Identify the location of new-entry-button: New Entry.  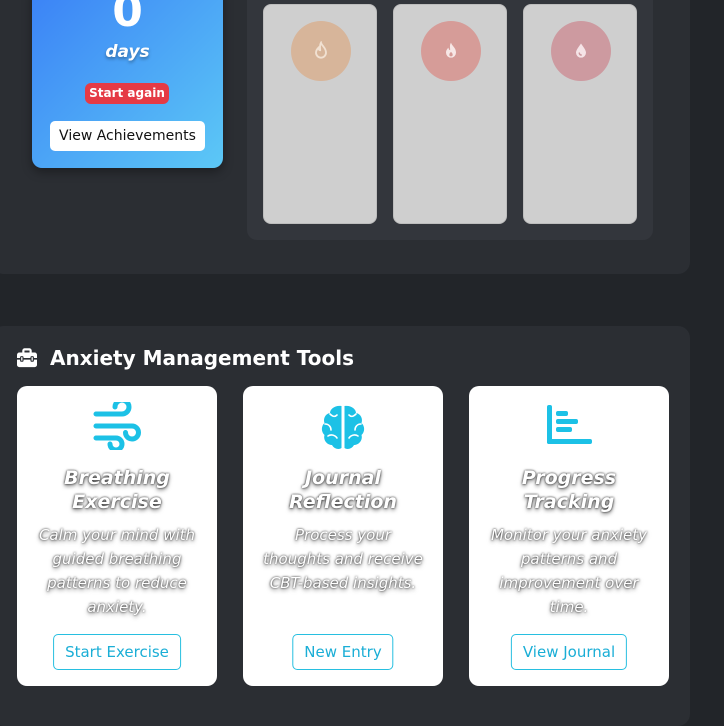
(343, 652).